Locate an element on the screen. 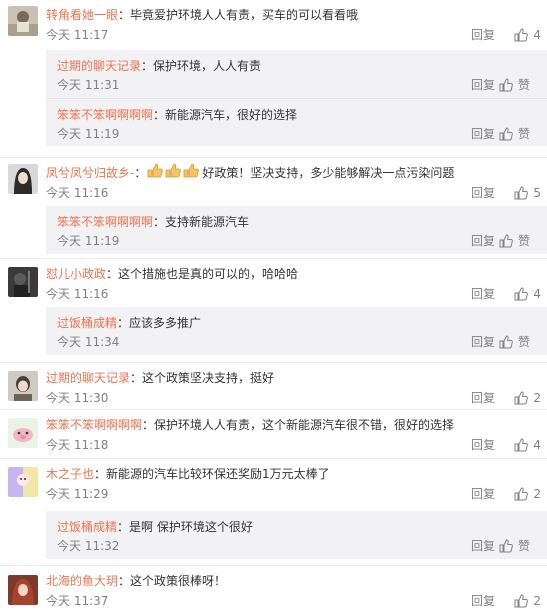 This screenshot has height=616, width=547. reply-line: 过期的聊天记录：保护环境，人人有责 is located at coordinates (159, 66).